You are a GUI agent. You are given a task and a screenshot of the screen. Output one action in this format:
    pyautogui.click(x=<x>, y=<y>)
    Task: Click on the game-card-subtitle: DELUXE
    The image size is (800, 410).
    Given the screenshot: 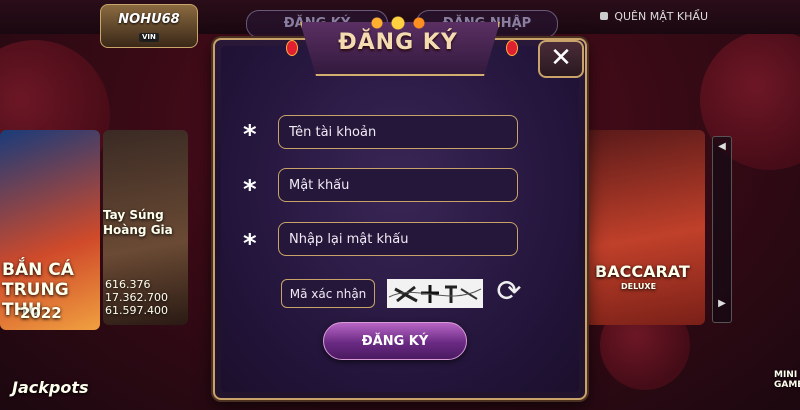 What is the action you would take?
    pyautogui.click(x=639, y=286)
    